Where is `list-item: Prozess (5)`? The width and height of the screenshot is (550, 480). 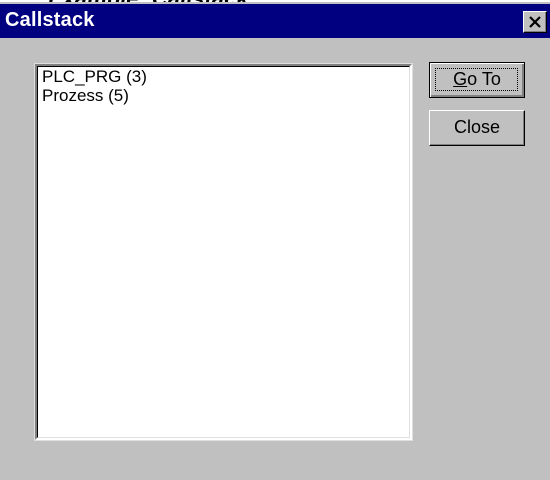 list-item: Prozess (5) is located at coordinates (223, 95).